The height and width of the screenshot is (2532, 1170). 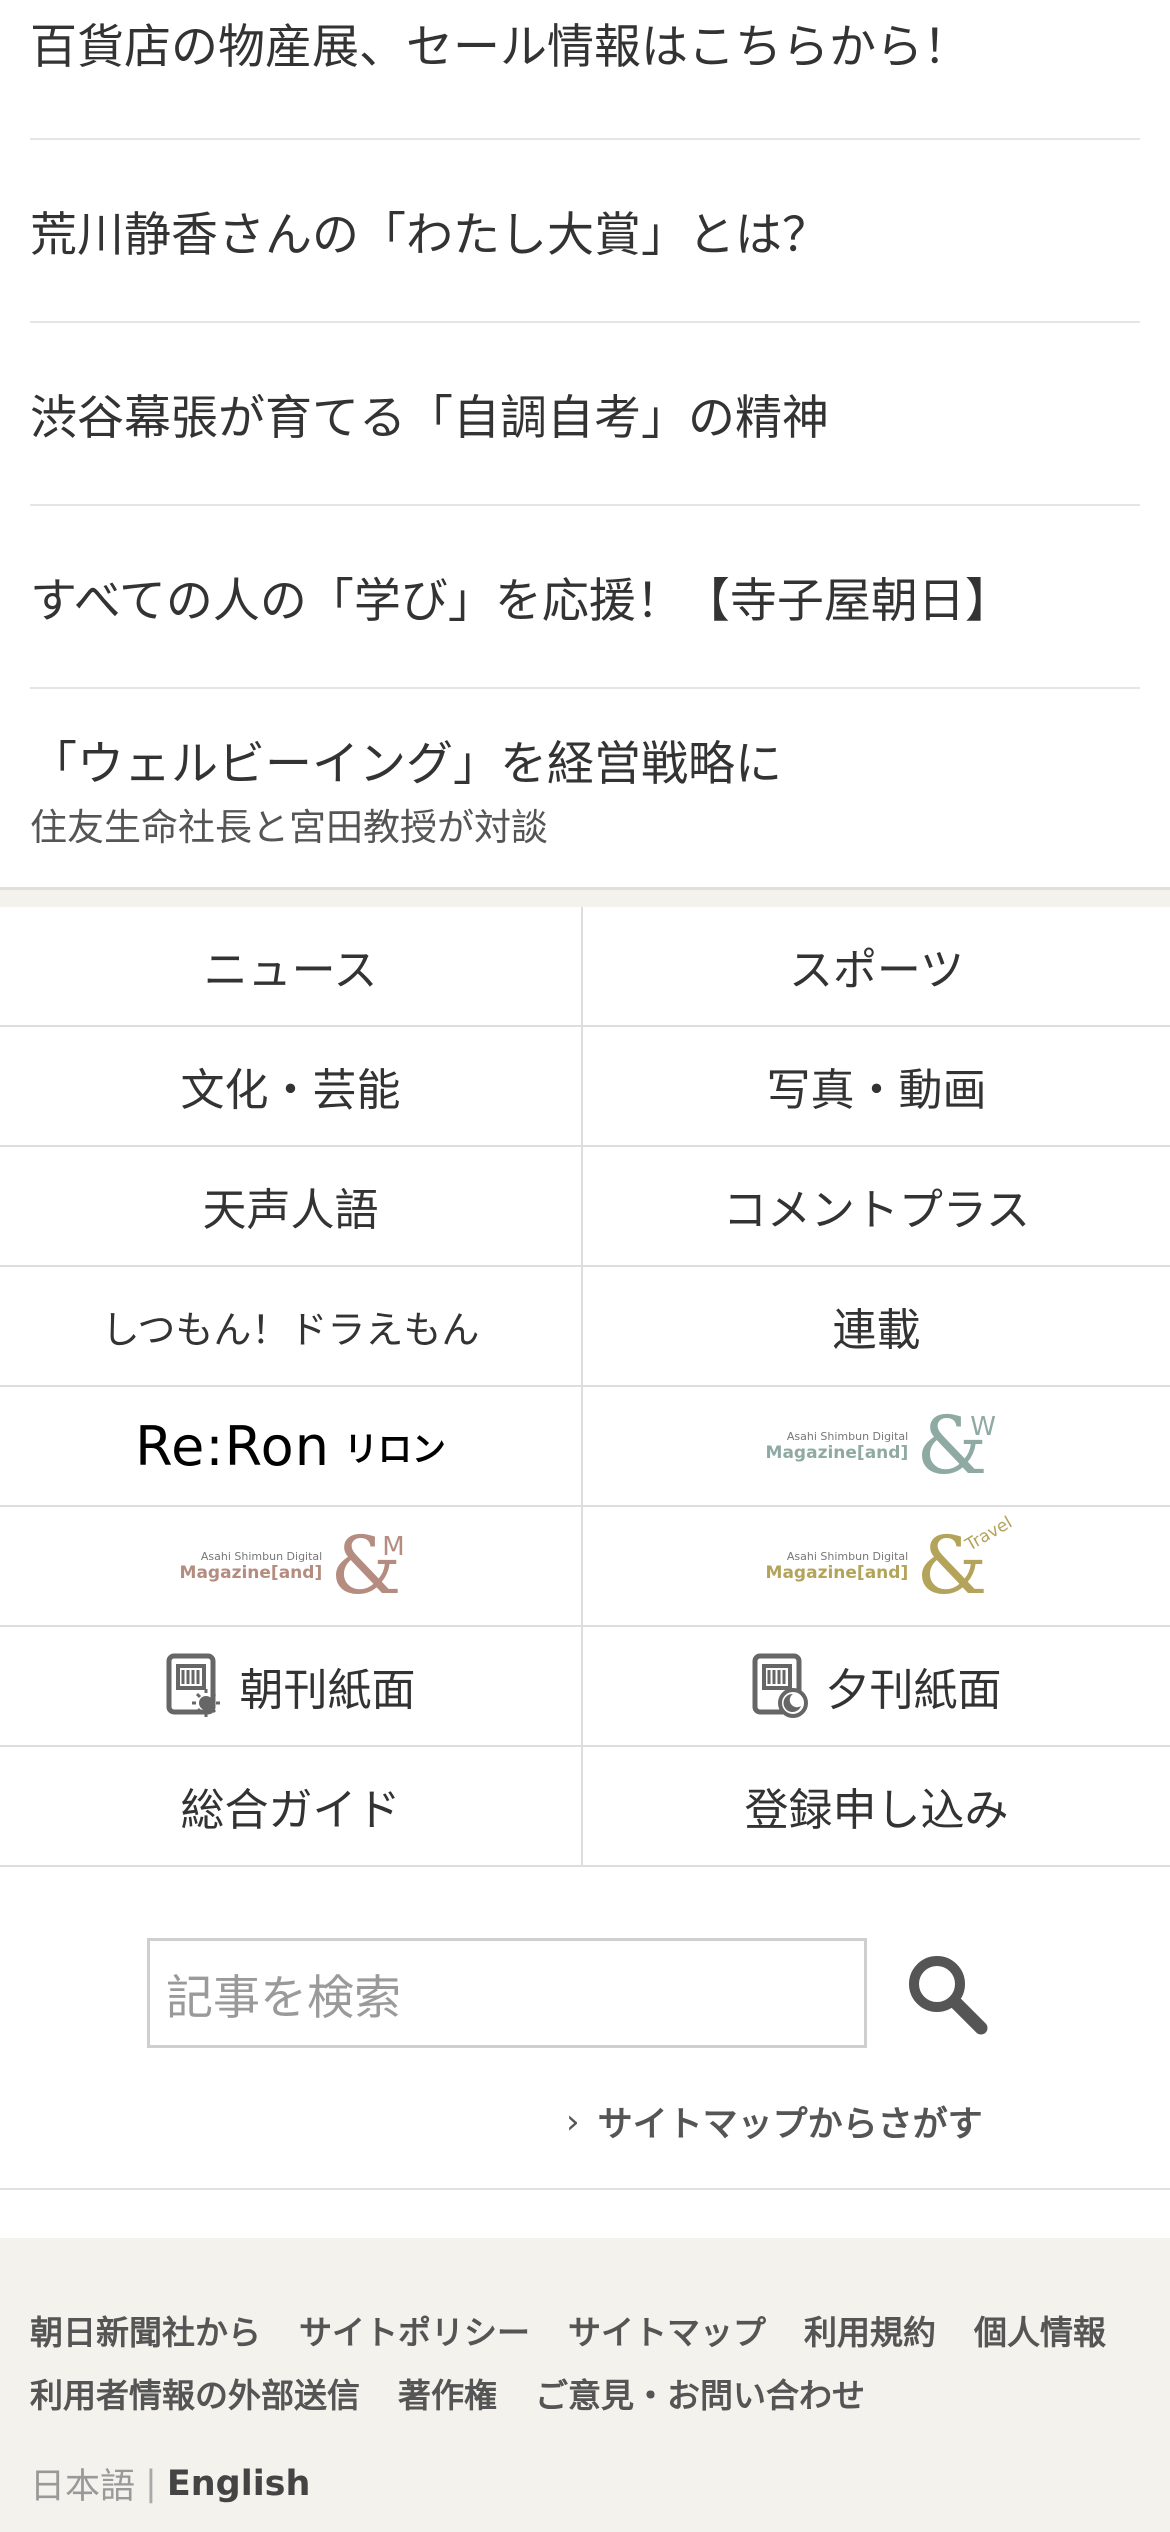 I want to click on search-section: 記事を検索 › サイトマップからさがす, so click(x=585, y=2029).